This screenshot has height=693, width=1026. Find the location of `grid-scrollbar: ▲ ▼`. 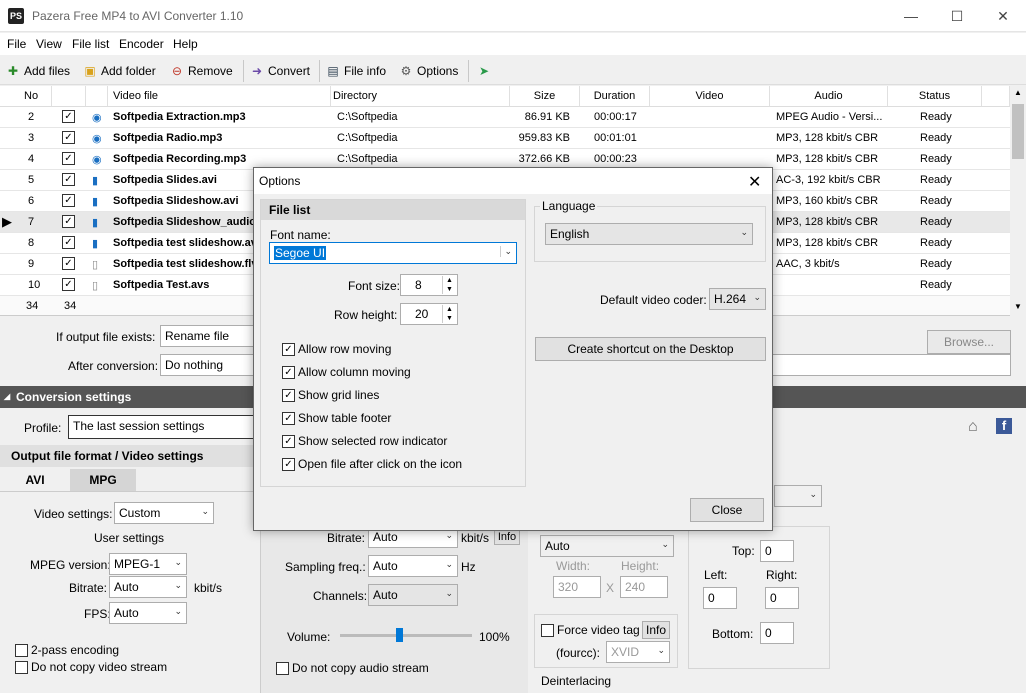

grid-scrollbar: ▲ ▼ is located at coordinates (1018, 201).